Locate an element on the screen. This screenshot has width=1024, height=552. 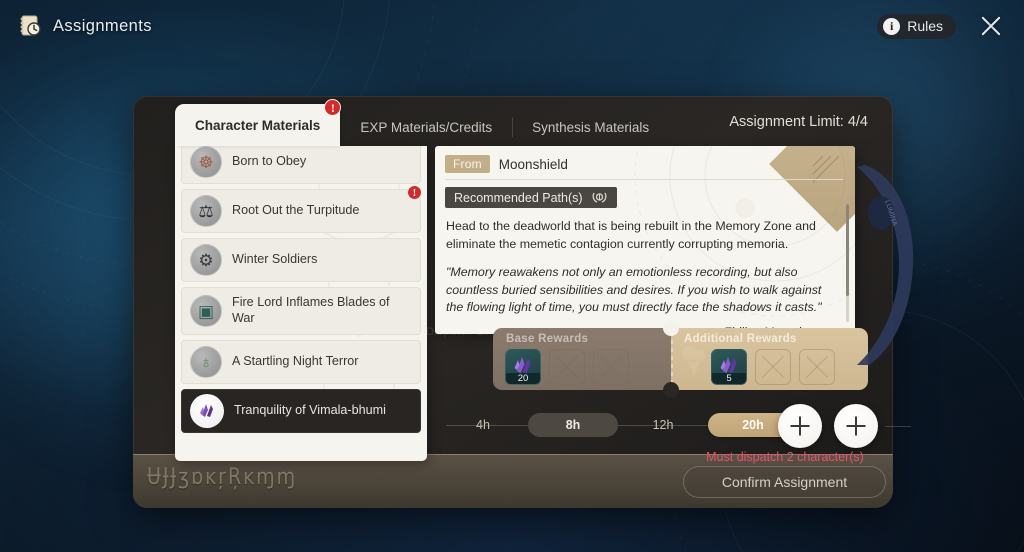
dispatch-connector-left is located at coordinates (757, 426).